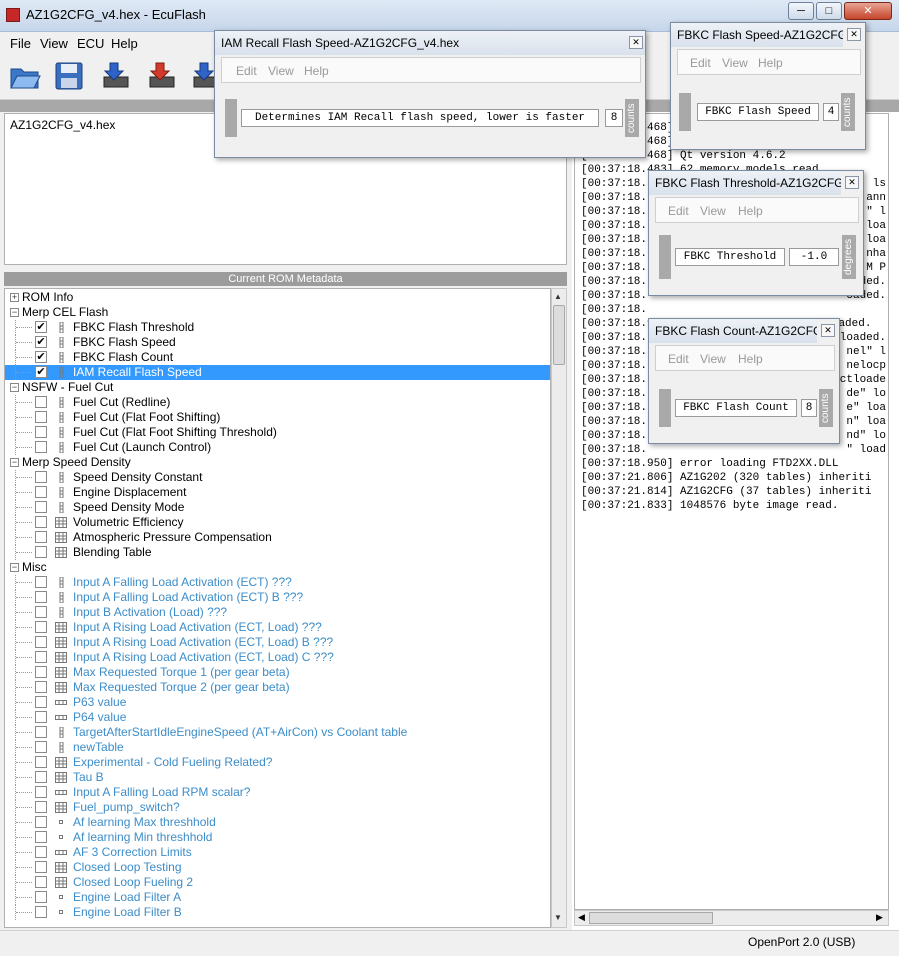  I want to click on tree-item: Tau B, so click(277, 777).